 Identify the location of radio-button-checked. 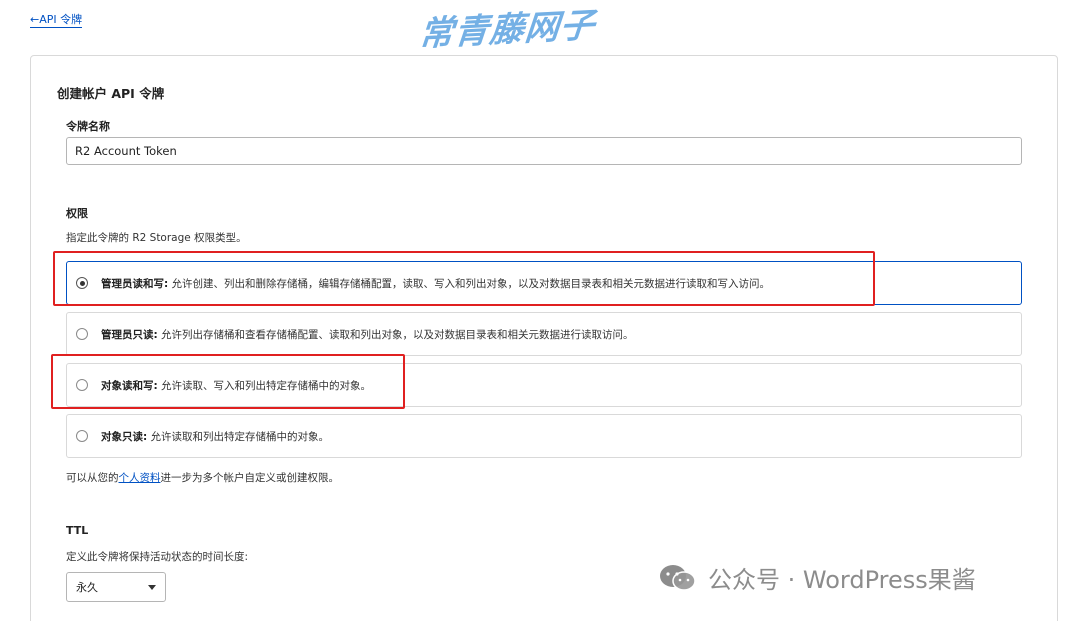
(82, 283).